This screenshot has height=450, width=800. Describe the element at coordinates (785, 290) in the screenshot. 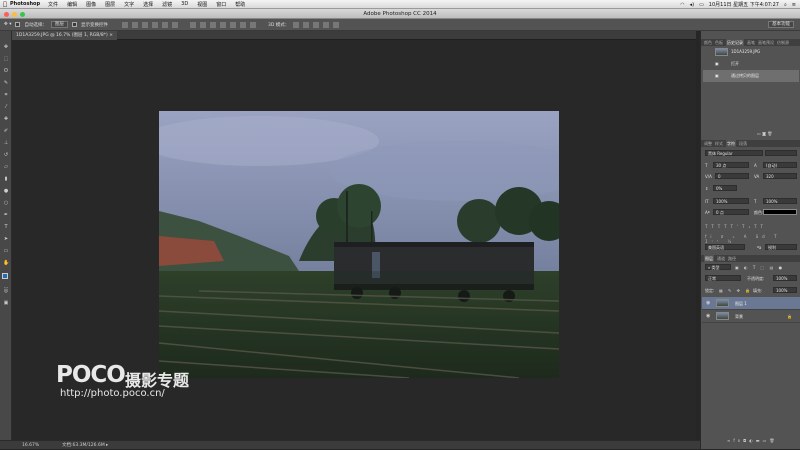

I see `fill-field: 100%` at that location.